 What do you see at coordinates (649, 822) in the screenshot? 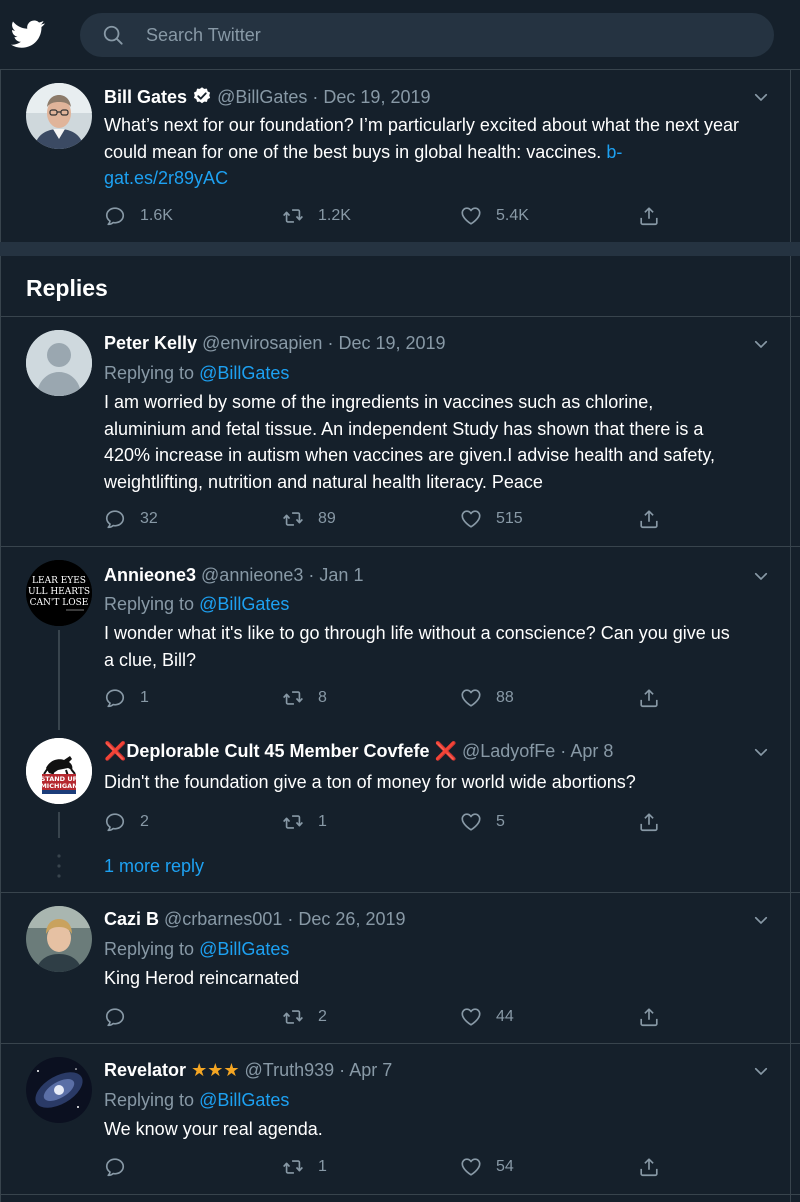
I see `share-icon` at bounding box center [649, 822].